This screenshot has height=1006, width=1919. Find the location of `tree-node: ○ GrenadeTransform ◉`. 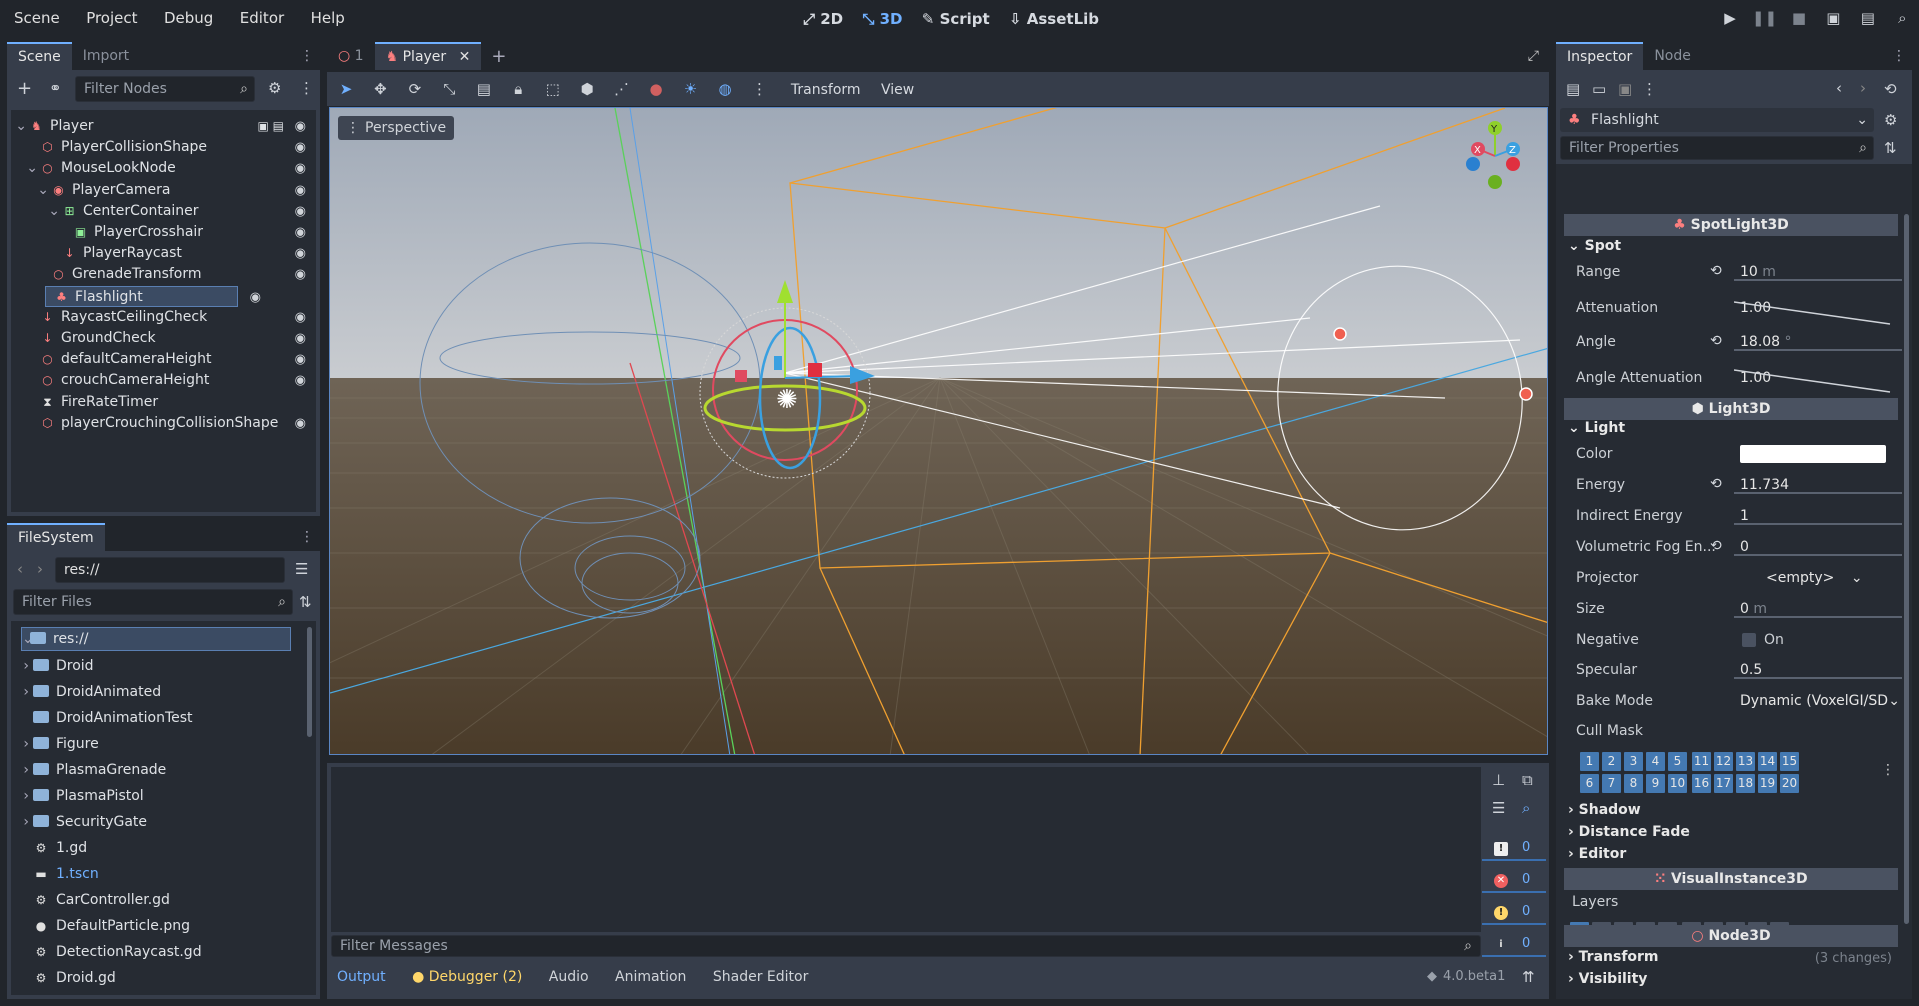

tree-node: ○ GrenadeTransform ◉ is located at coordinates (163, 274).